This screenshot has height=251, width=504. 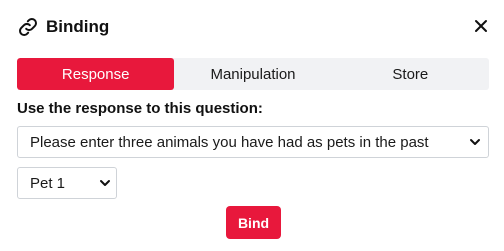 What do you see at coordinates (48, 183) in the screenshot?
I see `pet-select-value: Pet 1` at bounding box center [48, 183].